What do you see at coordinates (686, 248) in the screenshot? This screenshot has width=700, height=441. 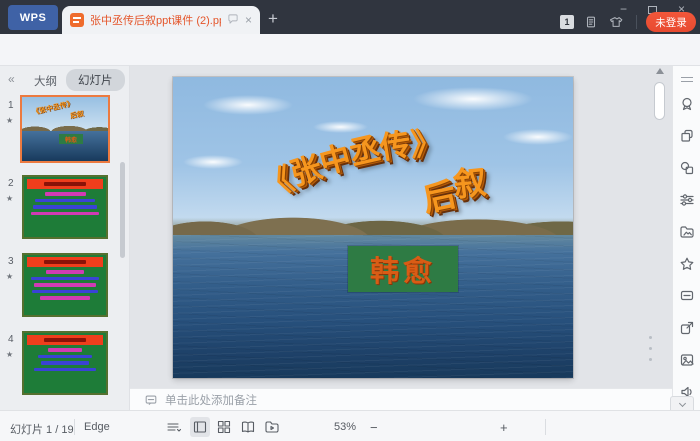 I see `right-toolbar` at bounding box center [686, 248].